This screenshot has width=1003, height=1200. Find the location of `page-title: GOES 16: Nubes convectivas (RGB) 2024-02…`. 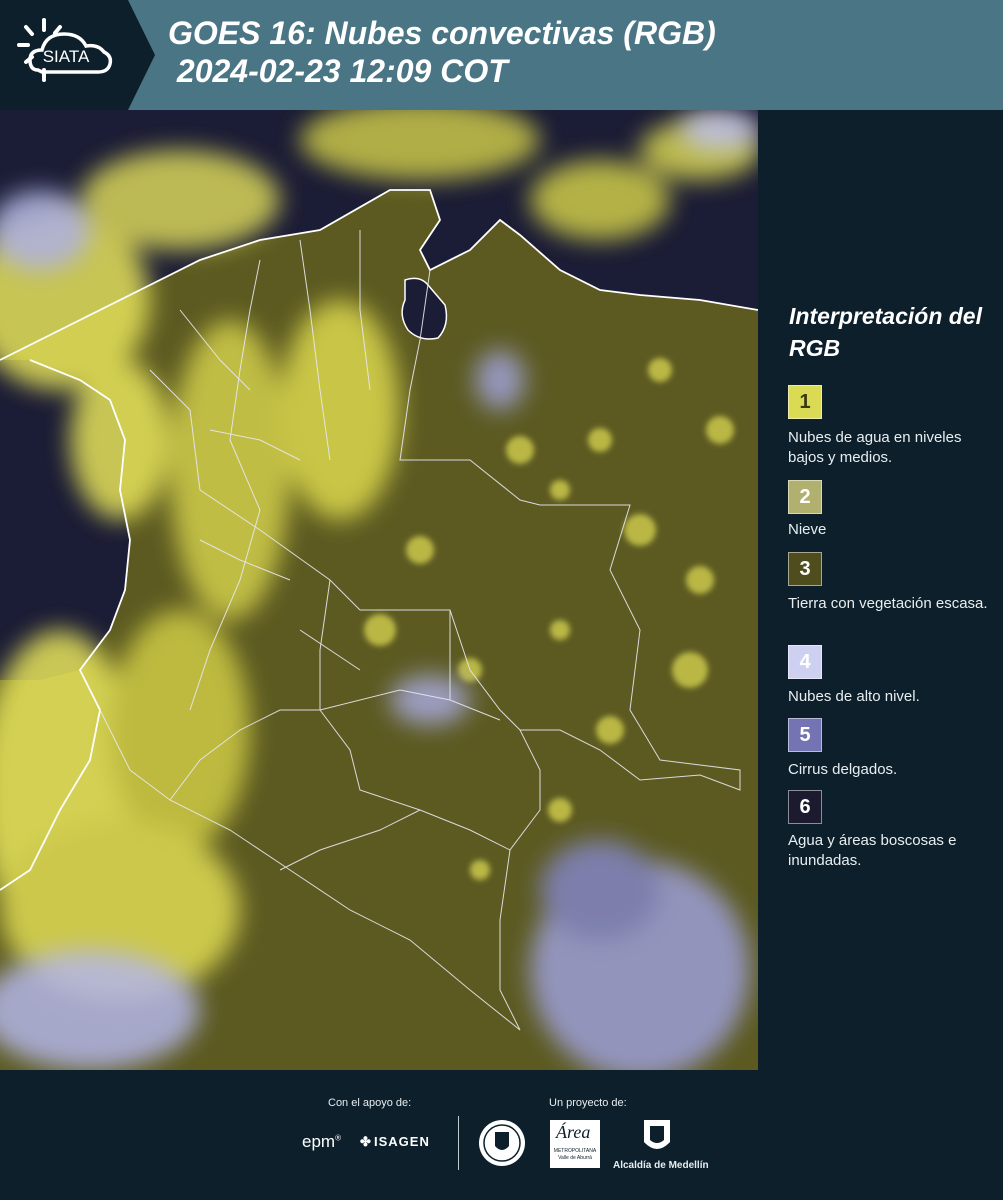

page-title: GOES 16: Nubes convectivas (RGB) 2024-02… is located at coordinates (442, 52).